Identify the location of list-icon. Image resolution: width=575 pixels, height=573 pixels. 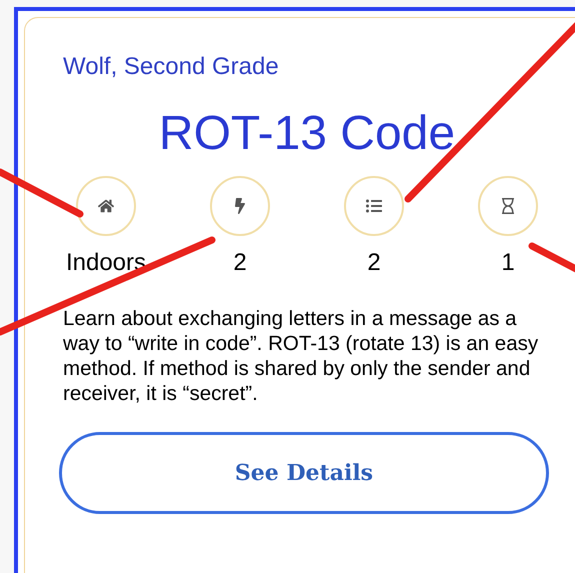
(374, 206).